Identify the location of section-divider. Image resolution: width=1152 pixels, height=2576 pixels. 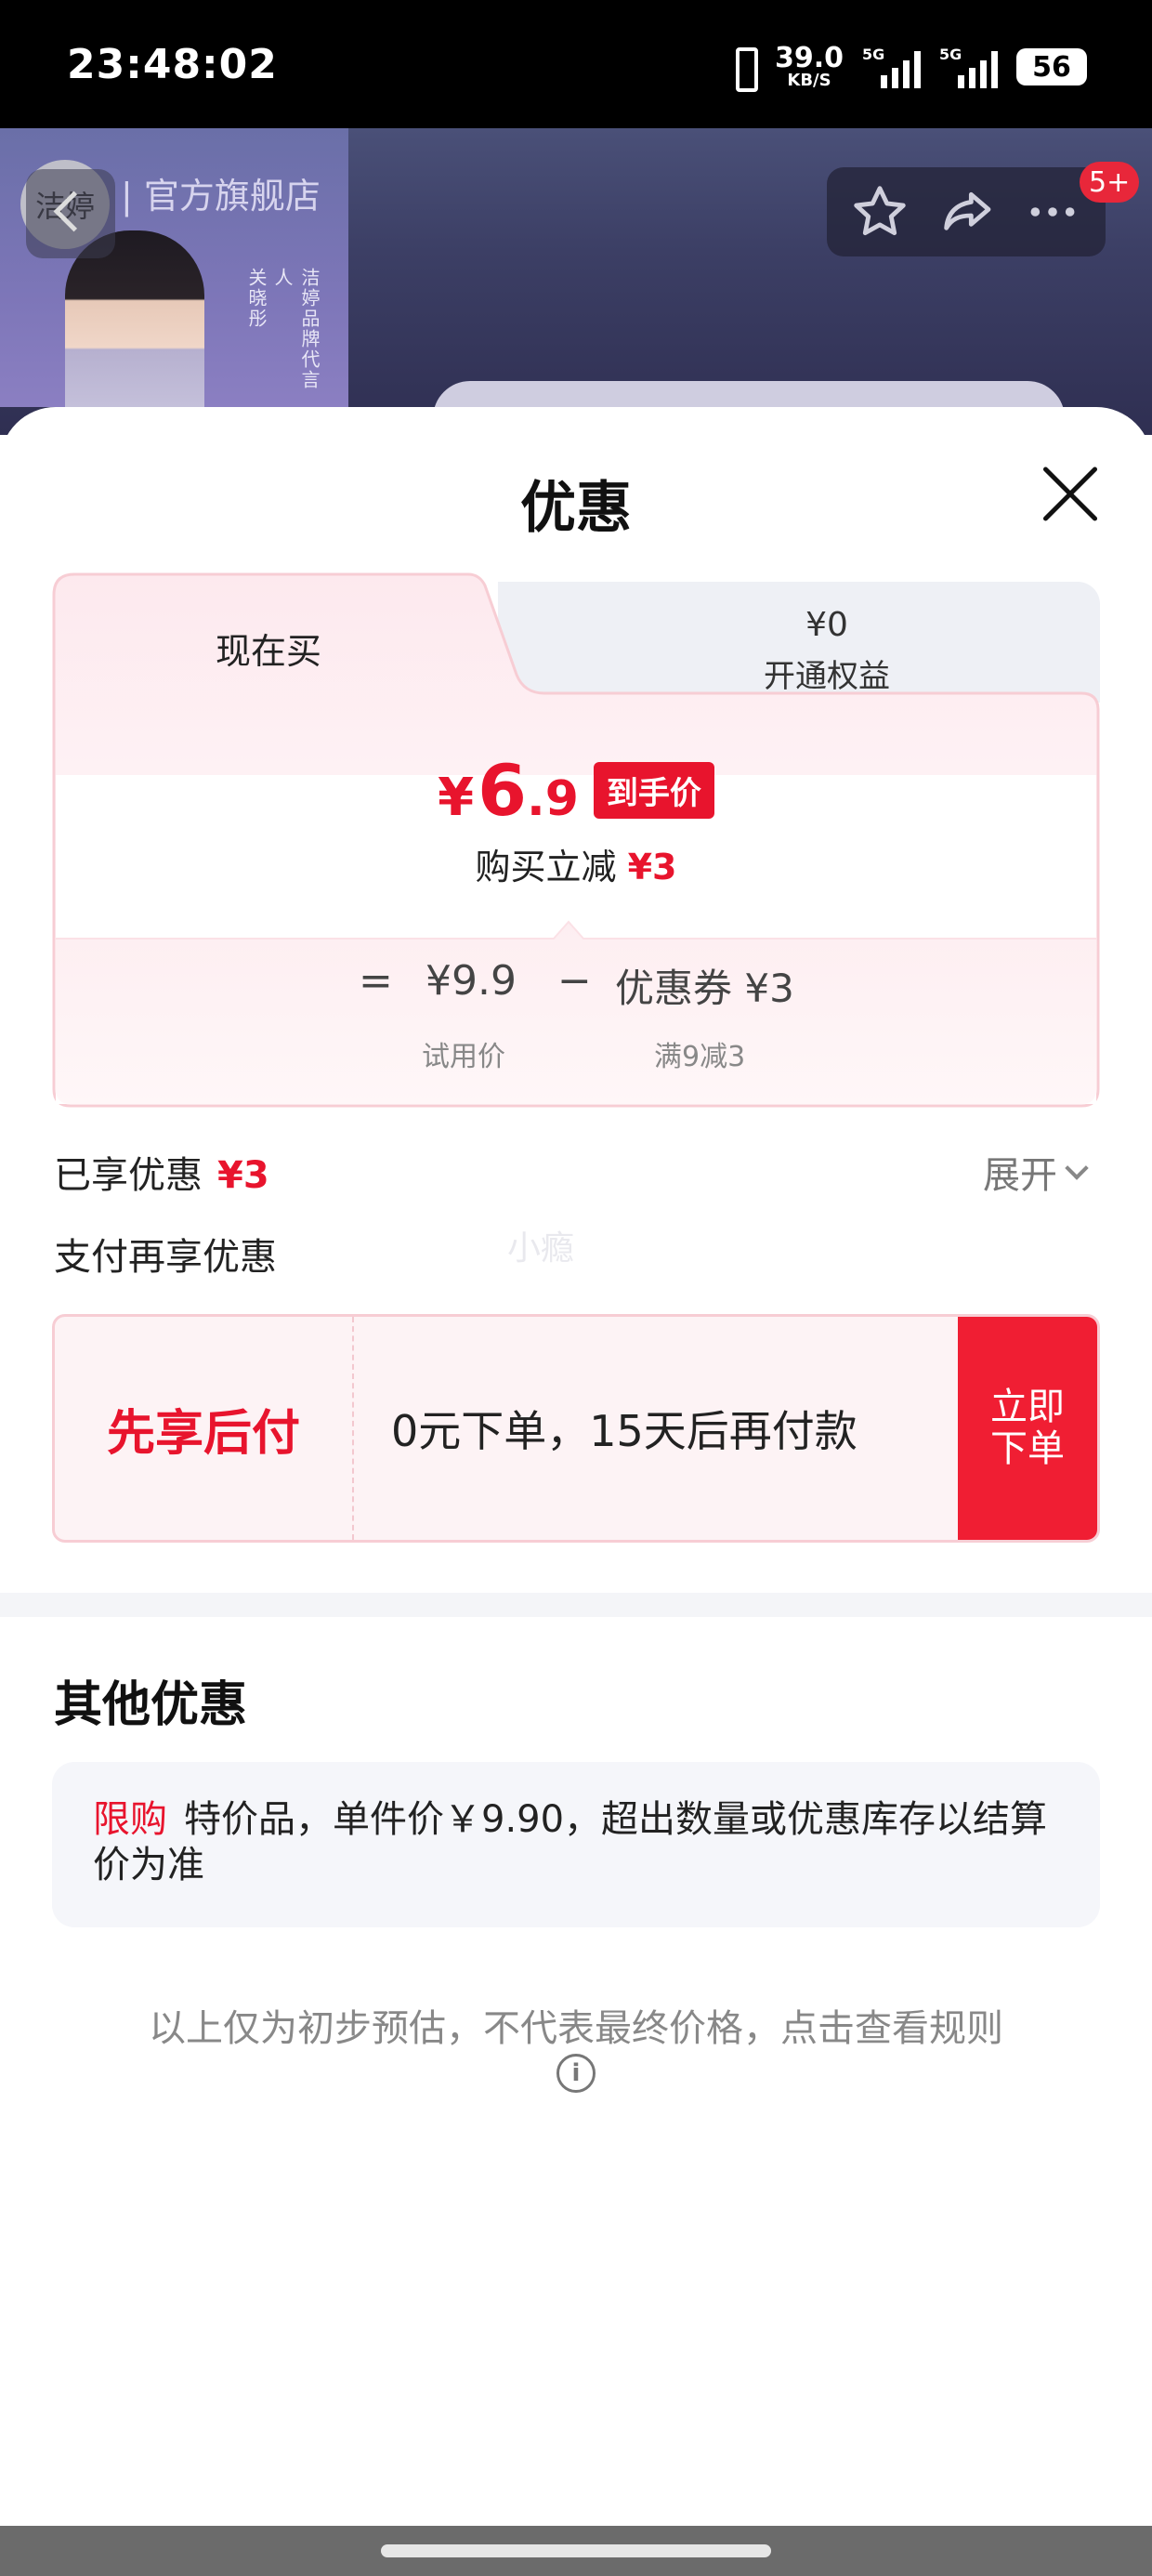
(576, 1605).